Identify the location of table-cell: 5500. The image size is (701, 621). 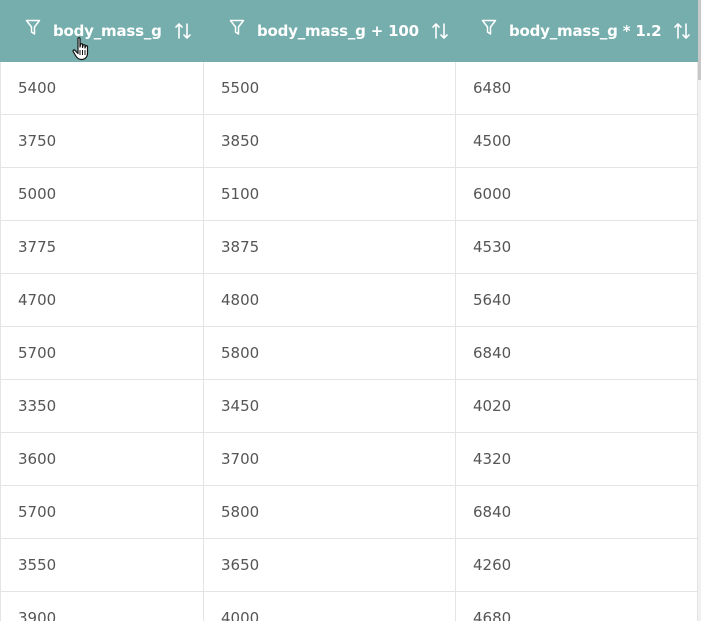
(330, 88).